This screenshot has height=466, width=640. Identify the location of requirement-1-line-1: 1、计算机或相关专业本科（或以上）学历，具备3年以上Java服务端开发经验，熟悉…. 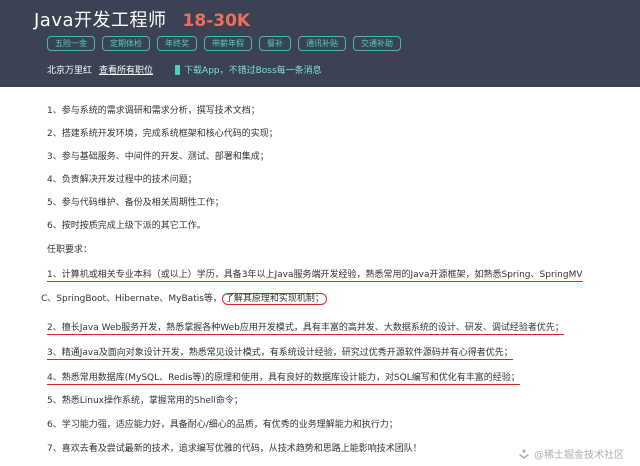
(315, 276).